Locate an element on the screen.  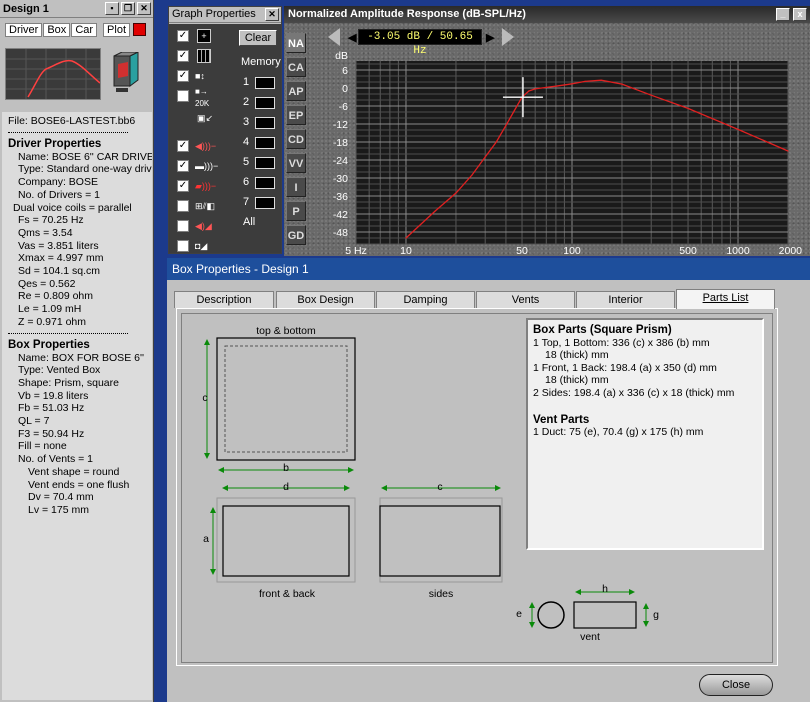
file-name: File: BOSE6-LASTEST.bb6 is located at coordinates (72, 121).